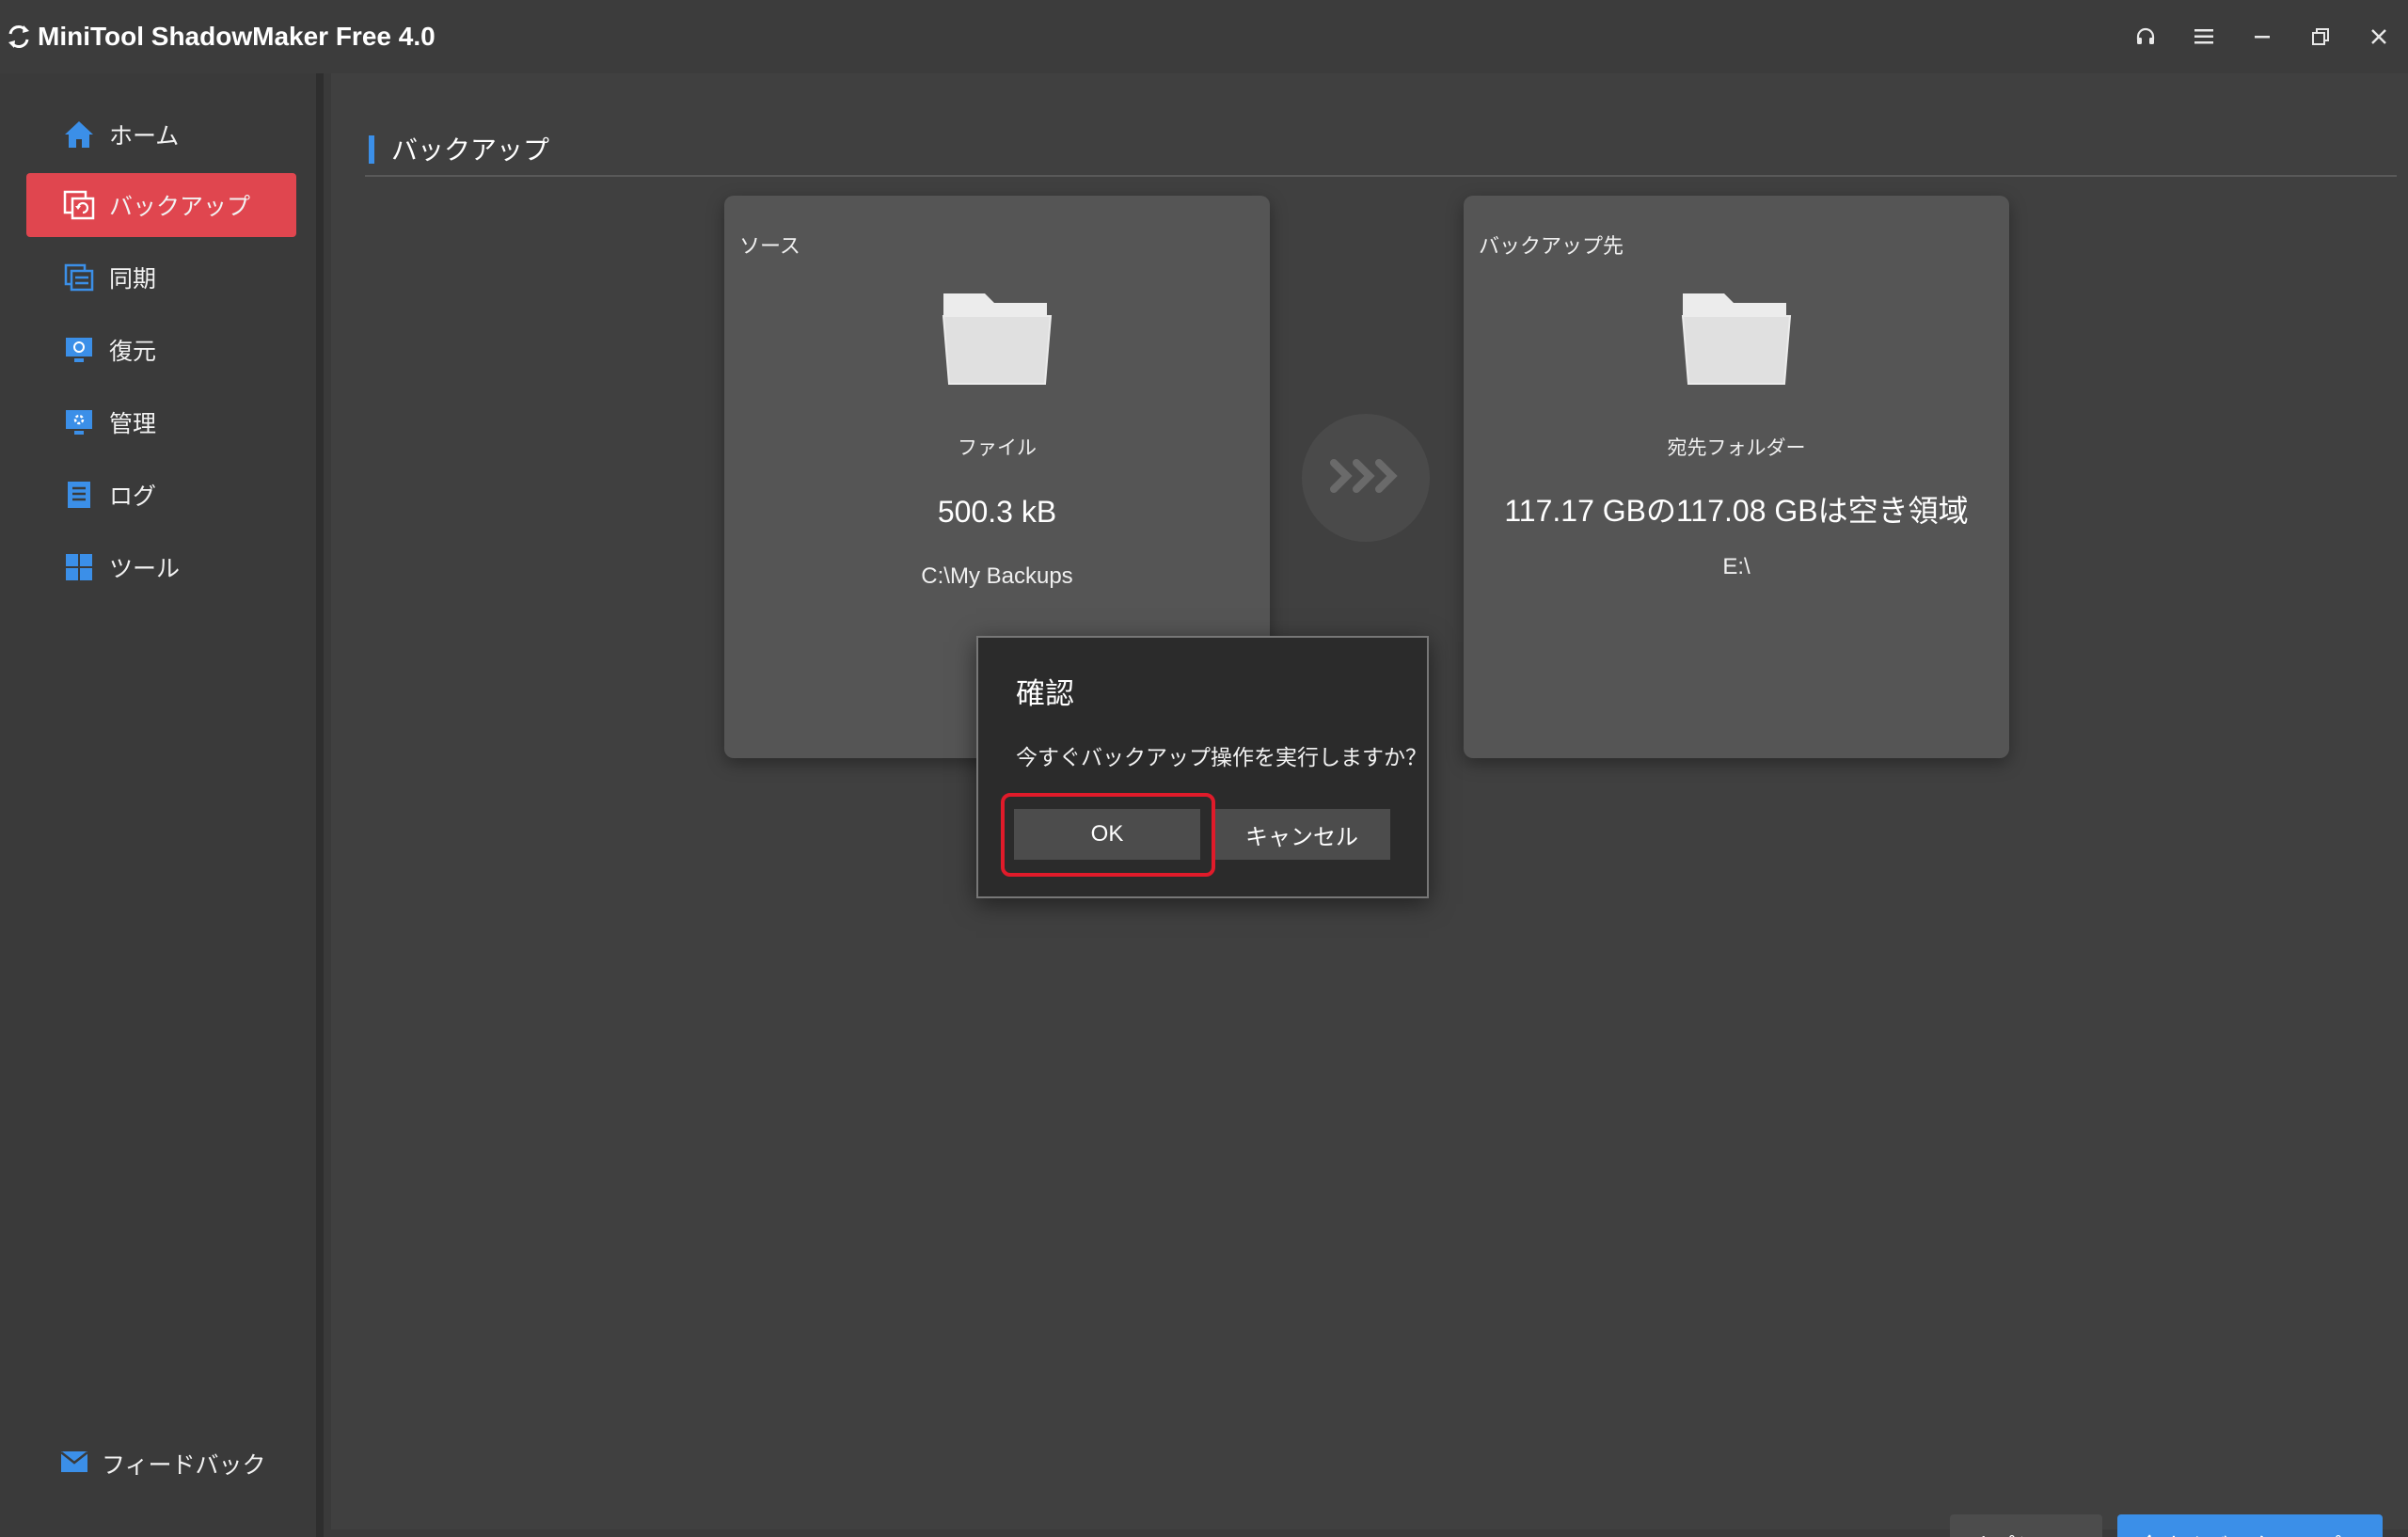 This screenshot has height=1537, width=2408. Describe the element at coordinates (2360, 1535) in the screenshot. I see `dropdown-arrow-icon: ▼` at that location.